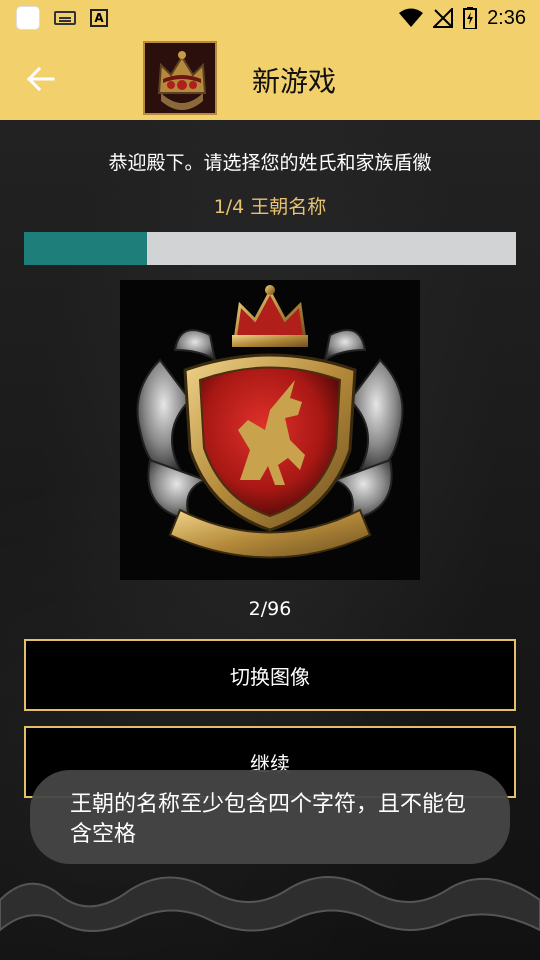 This screenshot has width=540, height=960. Describe the element at coordinates (270, 163) in the screenshot. I see `greeting-text: 恭迎殿下。请选择您的姓氏和家族盾徽` at that location.